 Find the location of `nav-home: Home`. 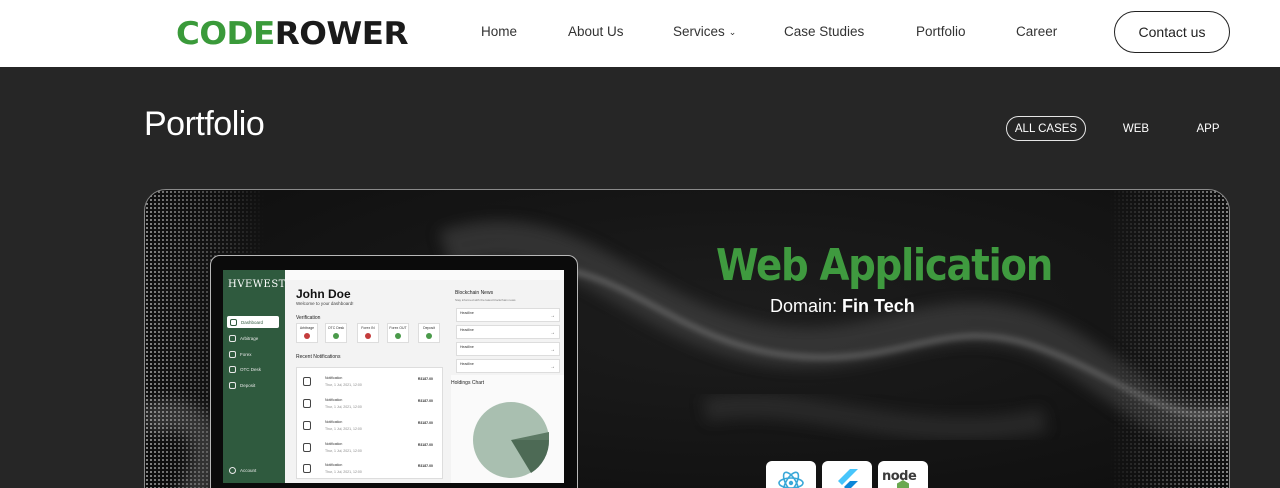

nav-home: Home is located at coordinates (499, 32).